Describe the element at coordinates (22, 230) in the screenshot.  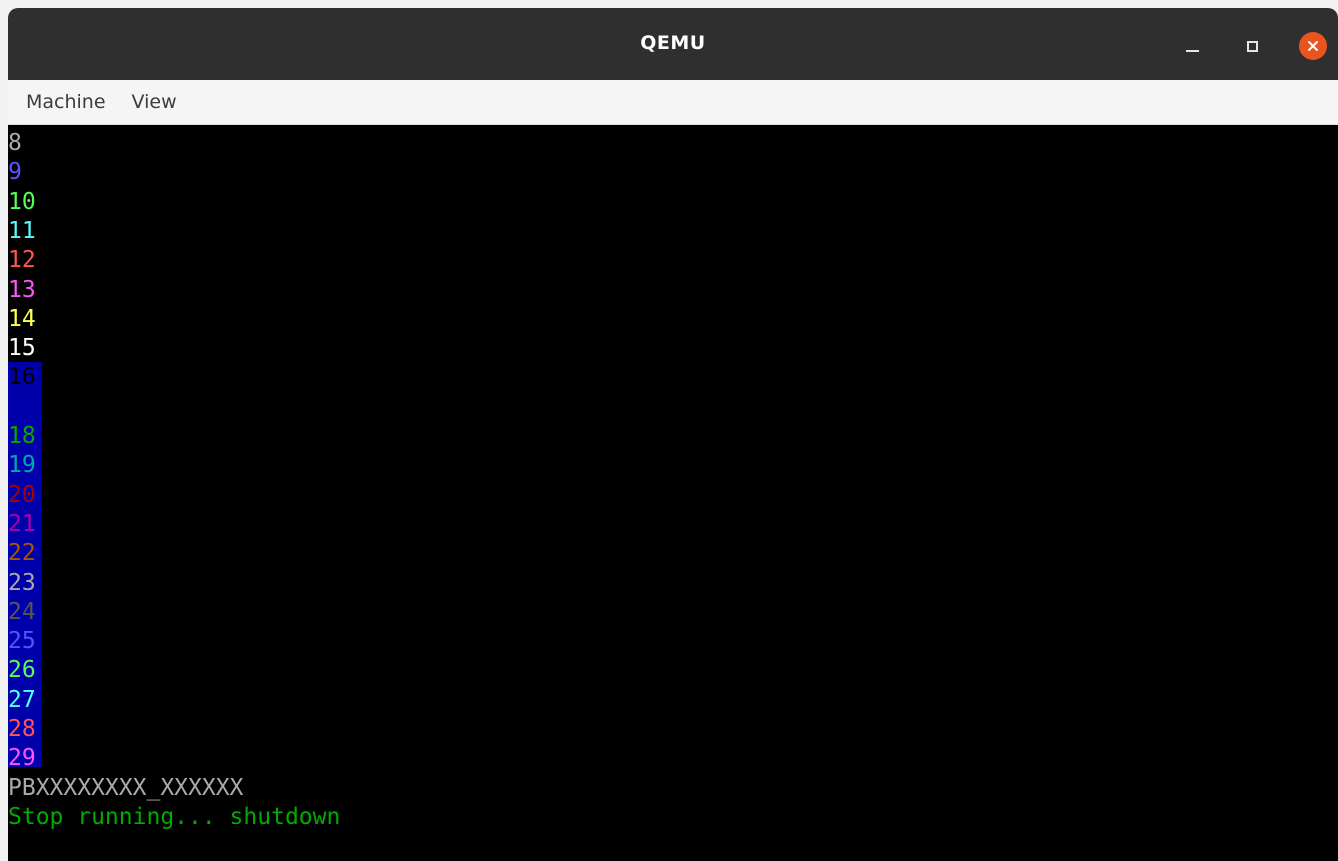
I see `console-line: 11` at that location.